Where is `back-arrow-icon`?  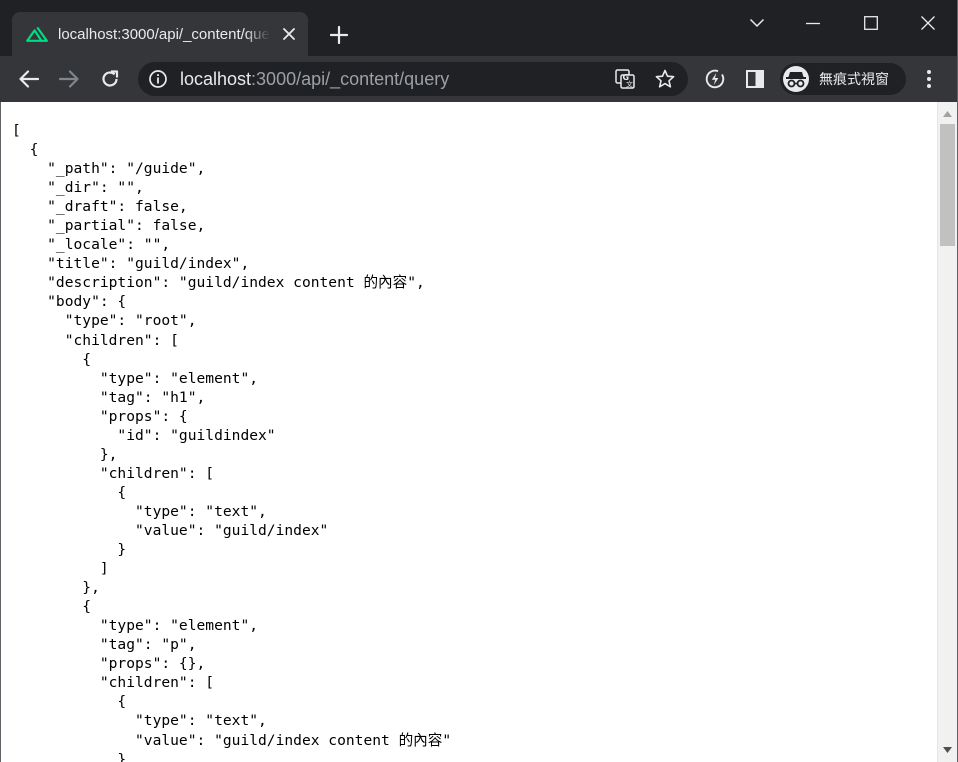
back-arrow-icon is located at coordinates (29, 79).